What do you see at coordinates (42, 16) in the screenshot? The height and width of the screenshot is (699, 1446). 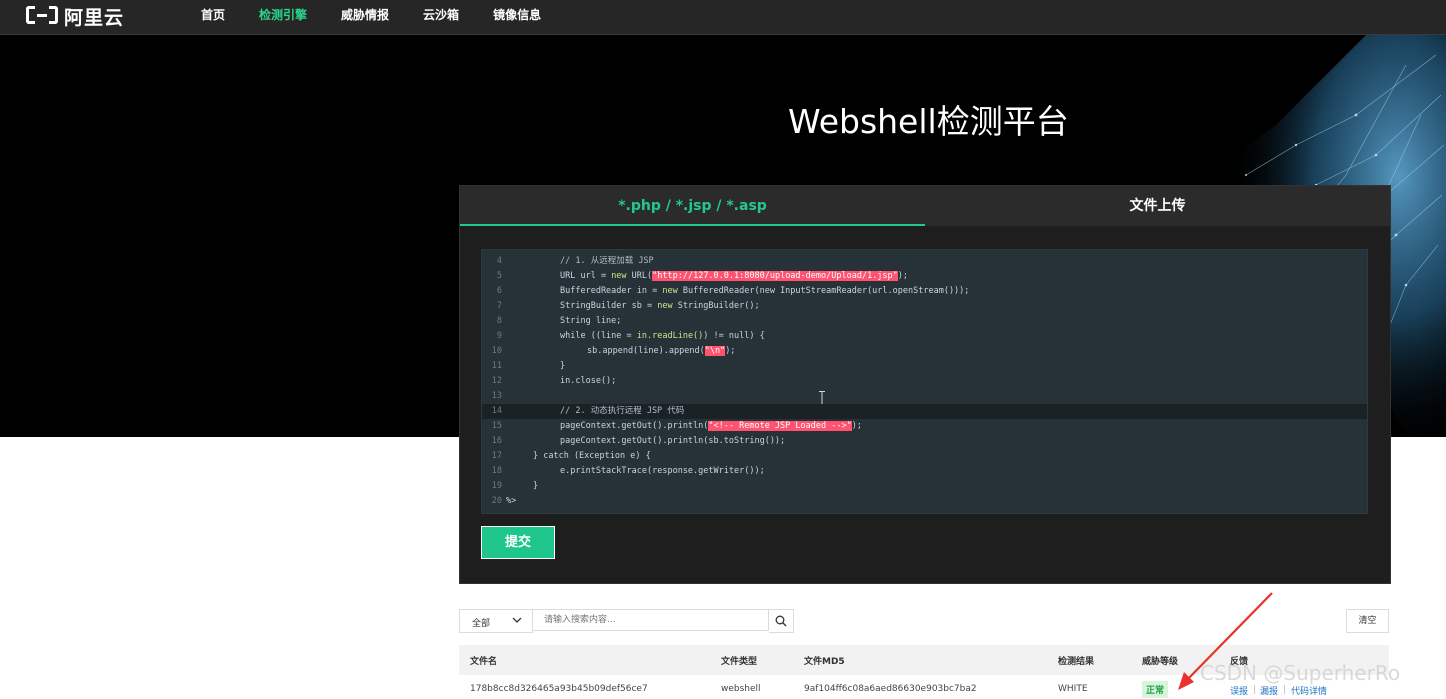 I see `aliyun-logo-icon` at bounding box center [42, 16].